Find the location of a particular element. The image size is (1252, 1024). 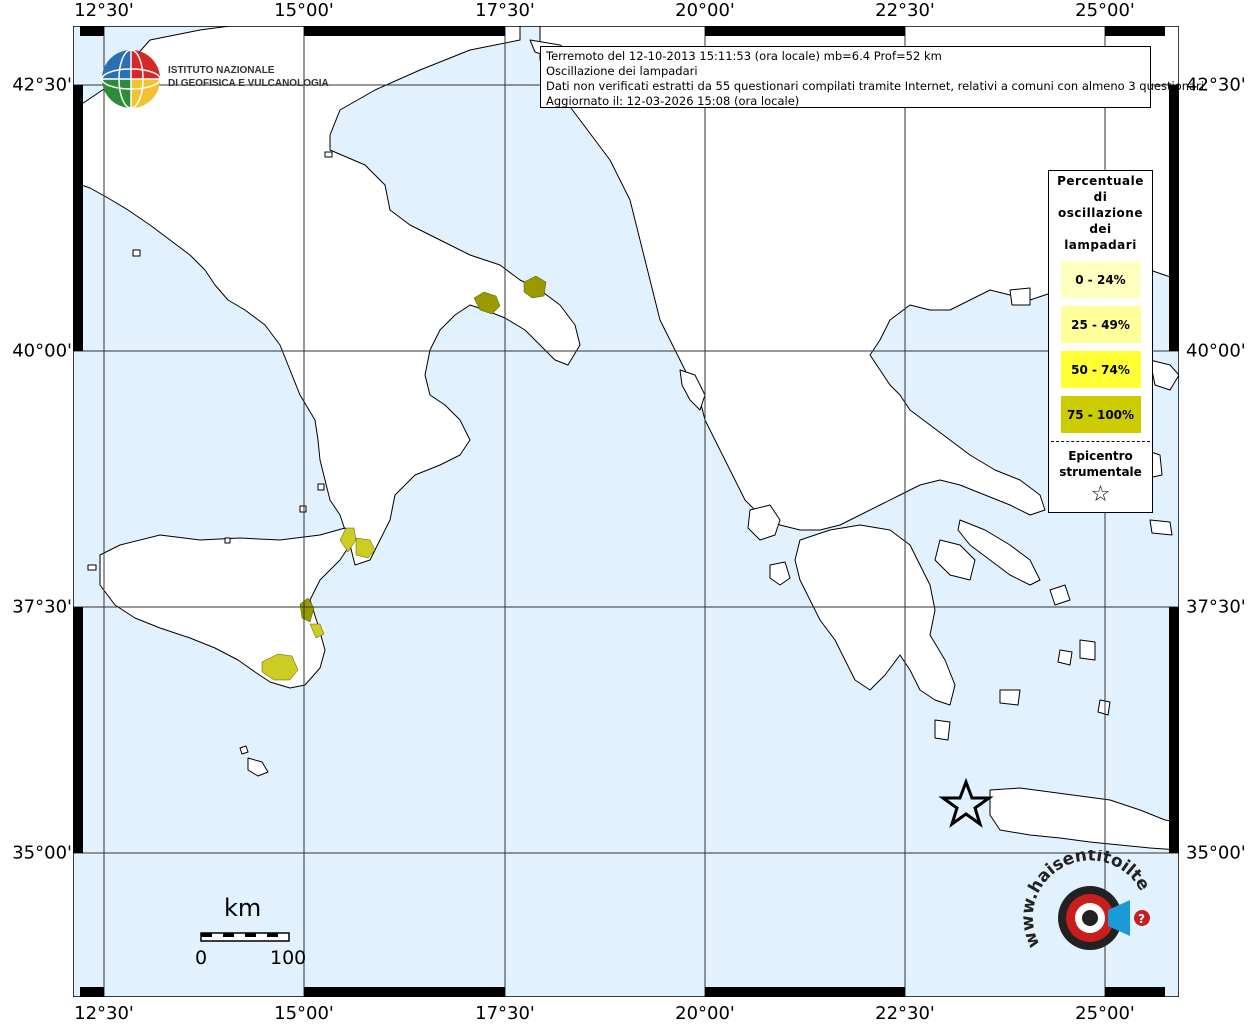

legend-item-25-49: 25 - 49% is located at coordinates (1100, 324).